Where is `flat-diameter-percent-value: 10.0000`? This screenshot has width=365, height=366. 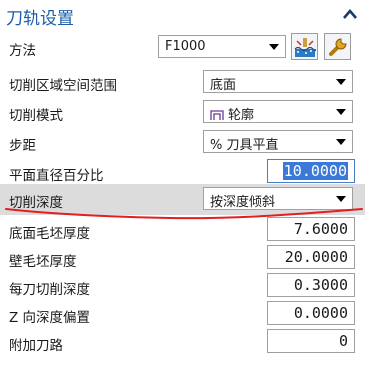 flat-diameter-percent-value: 10.0000 is located at coordinates (315, 171).